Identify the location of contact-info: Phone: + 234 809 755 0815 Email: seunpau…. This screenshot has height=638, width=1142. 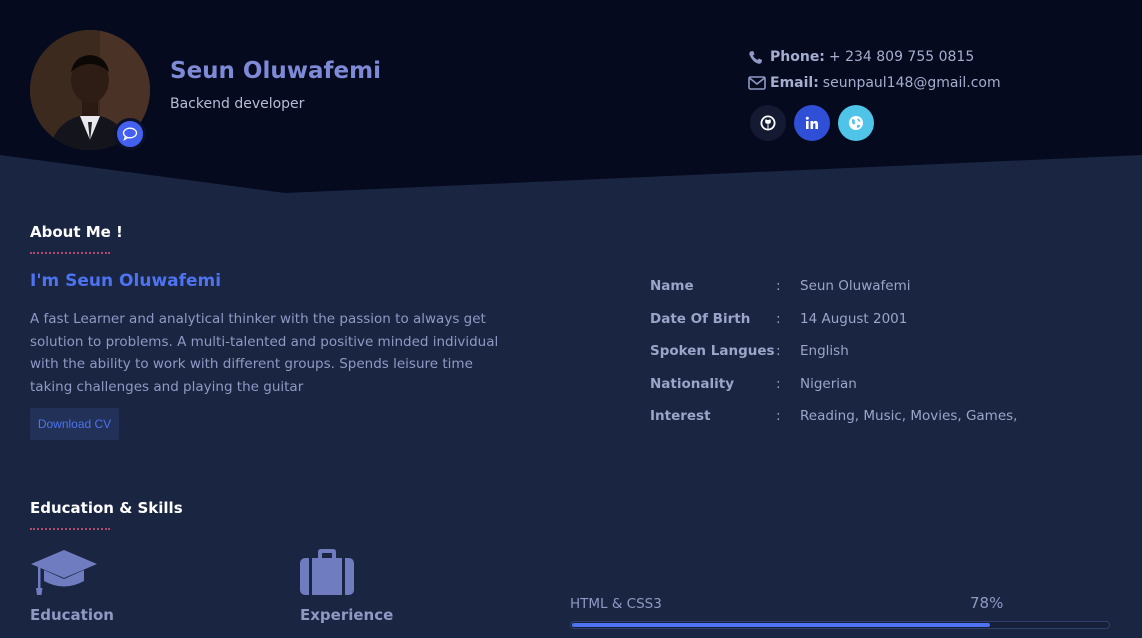
(874, 70).